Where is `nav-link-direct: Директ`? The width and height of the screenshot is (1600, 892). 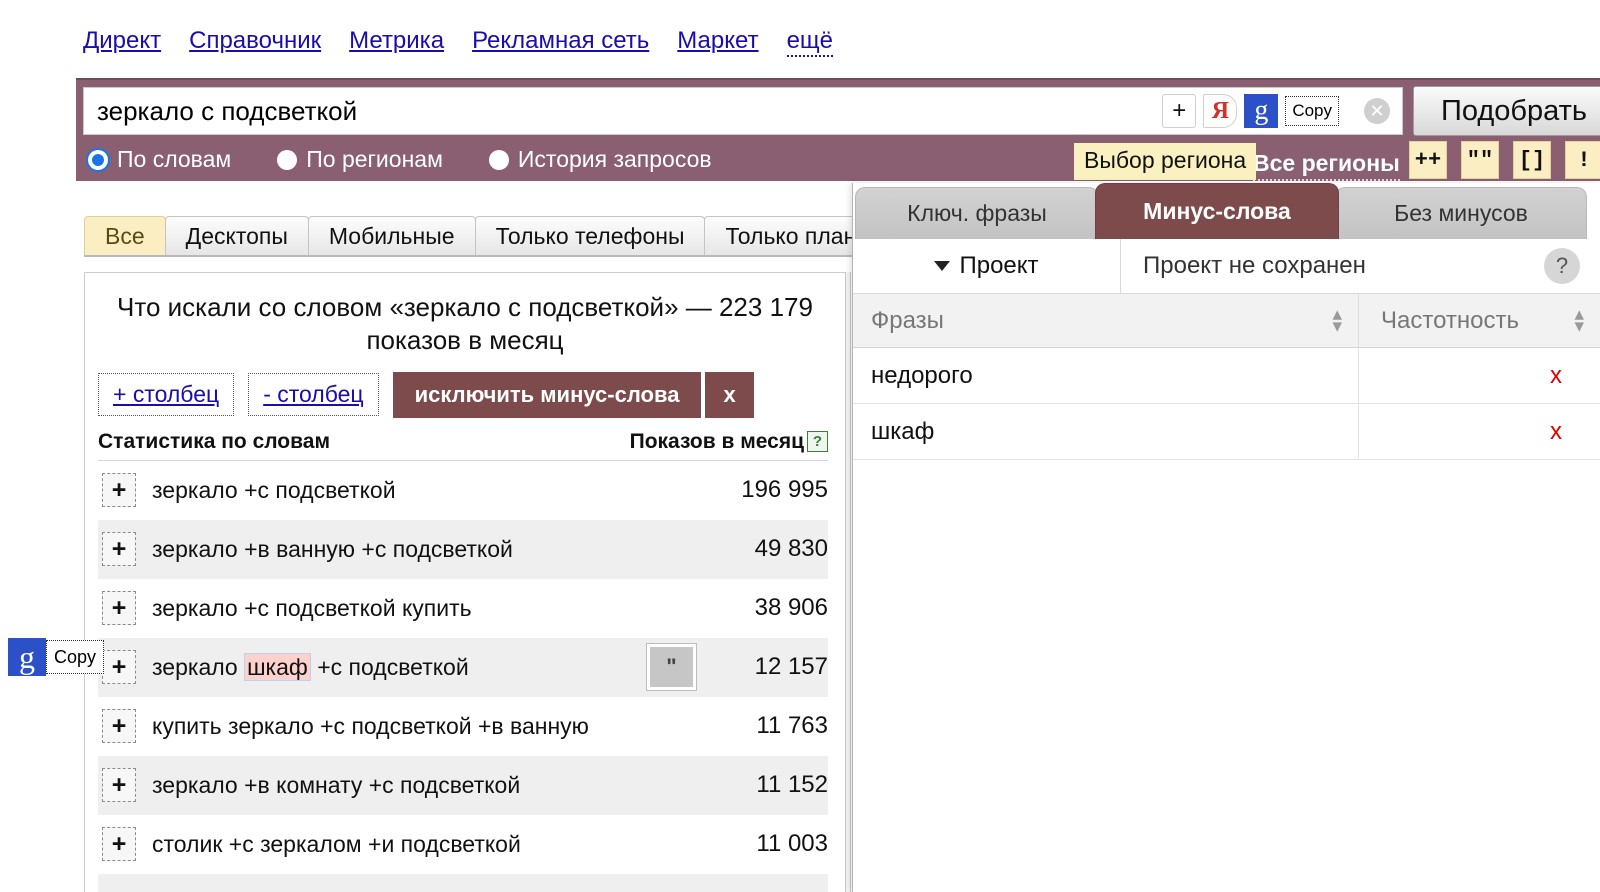 nav-link-direct: Директ is located at coordinates (122, 41).